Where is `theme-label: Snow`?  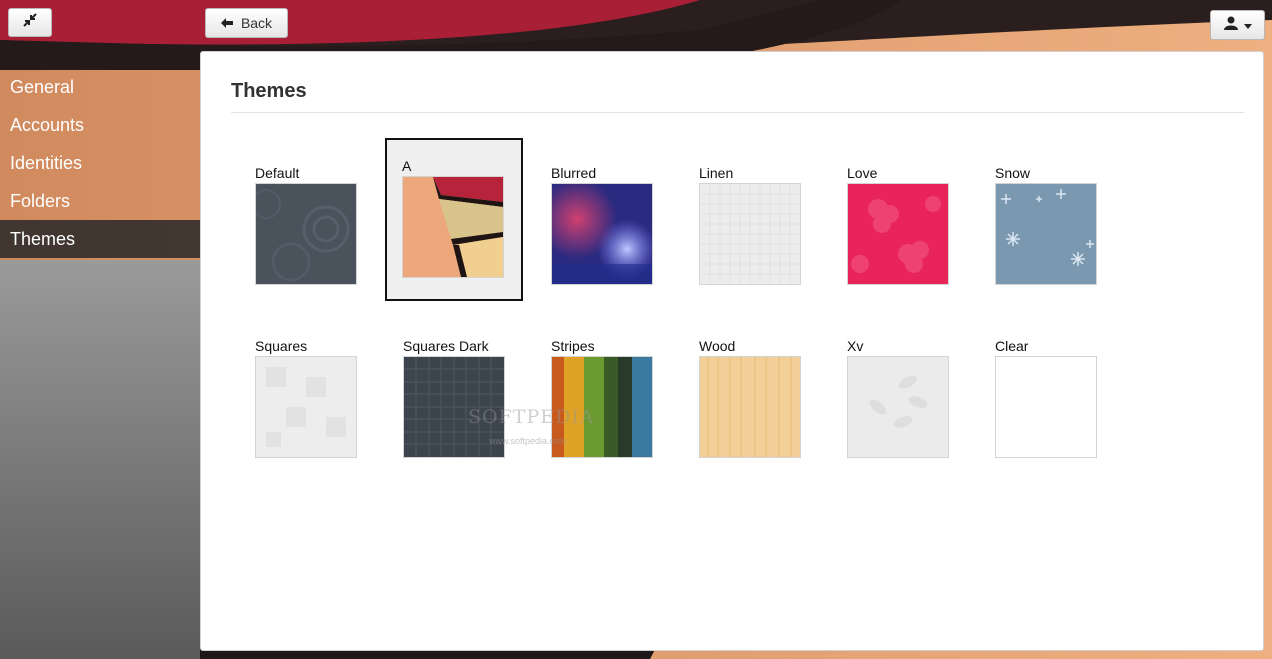
theme-label: Snow is located at coordinates (1013, 173).